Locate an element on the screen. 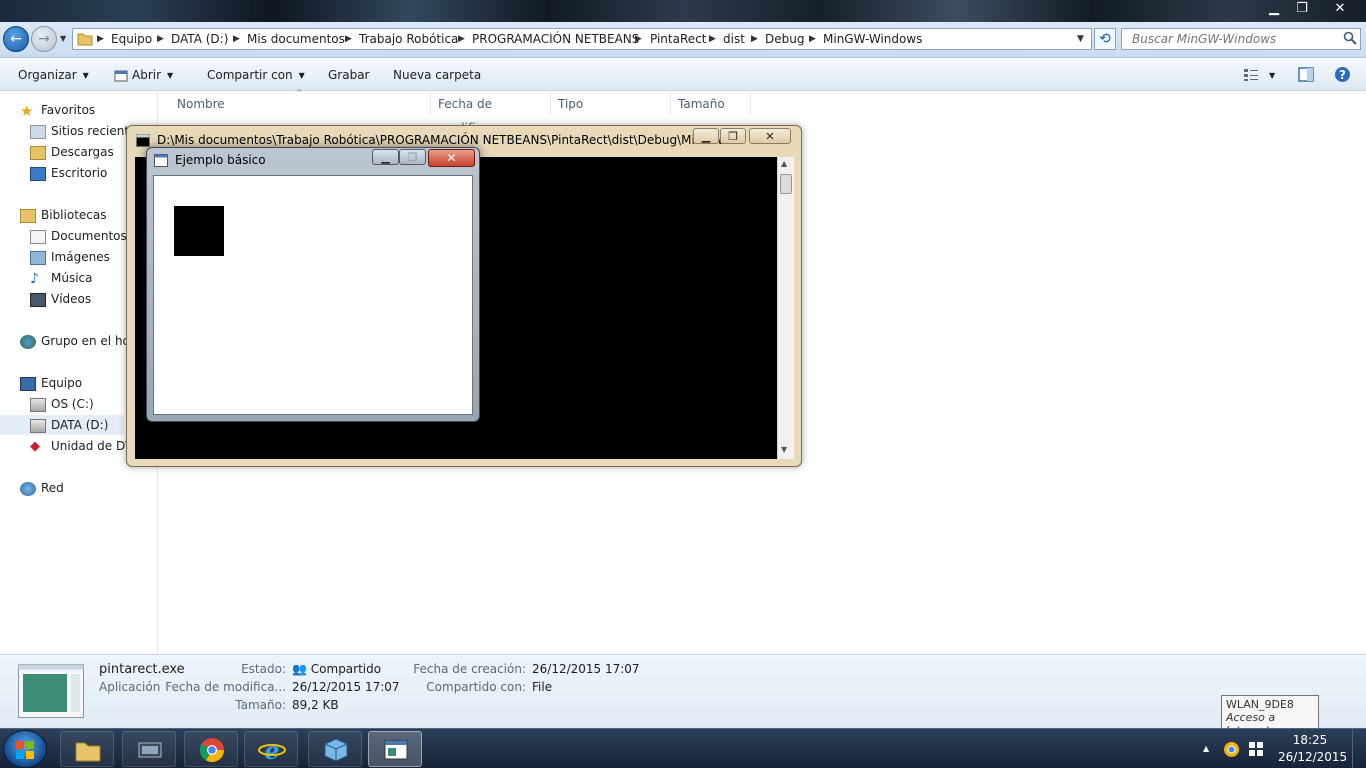 This screenshot has height=768, width=1366. search-input is located at coordinates (1241, 39).